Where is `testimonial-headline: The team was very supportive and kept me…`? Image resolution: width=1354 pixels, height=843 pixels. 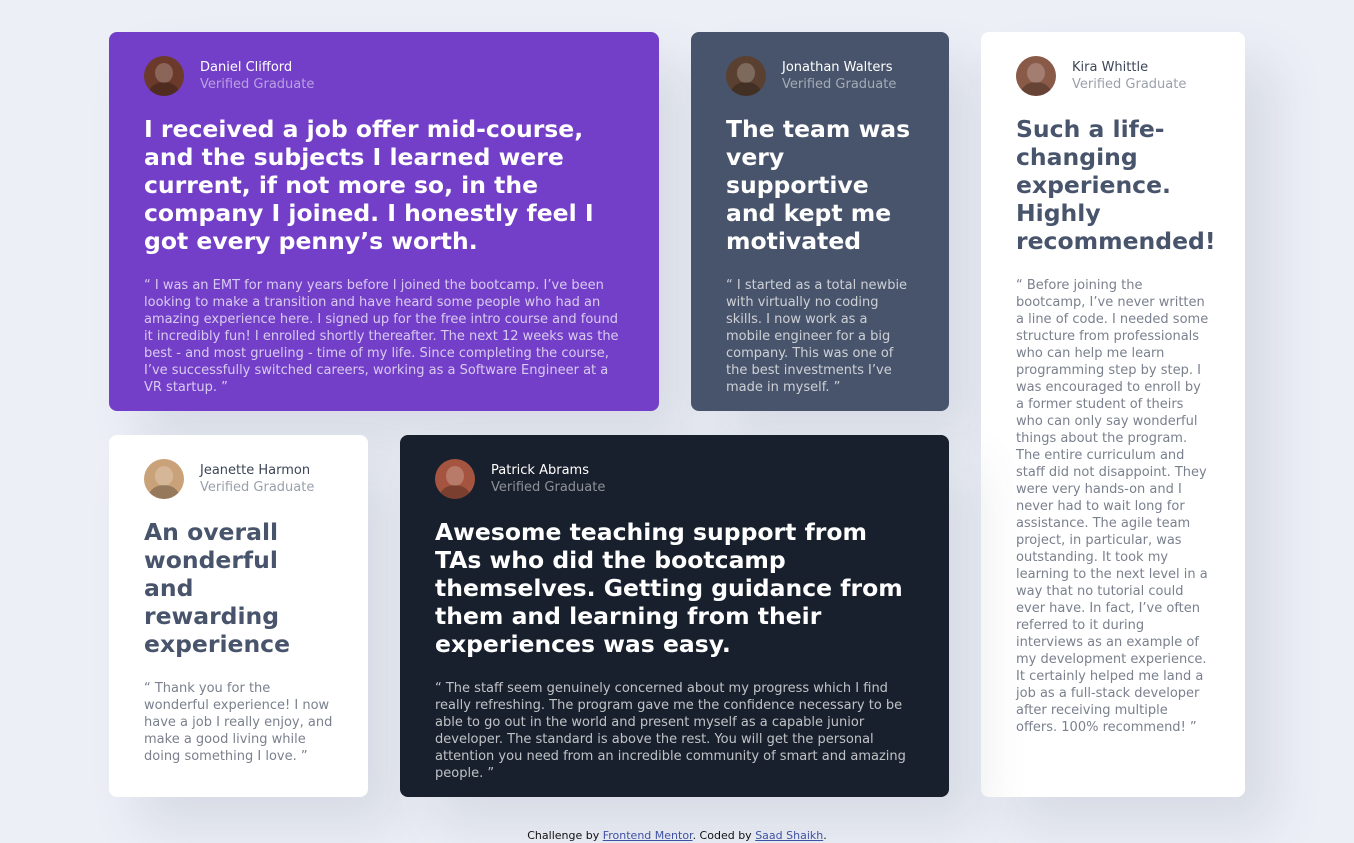
testimonial-headline: The team was very supportive and kept me… is located at coordinates (818, 185).